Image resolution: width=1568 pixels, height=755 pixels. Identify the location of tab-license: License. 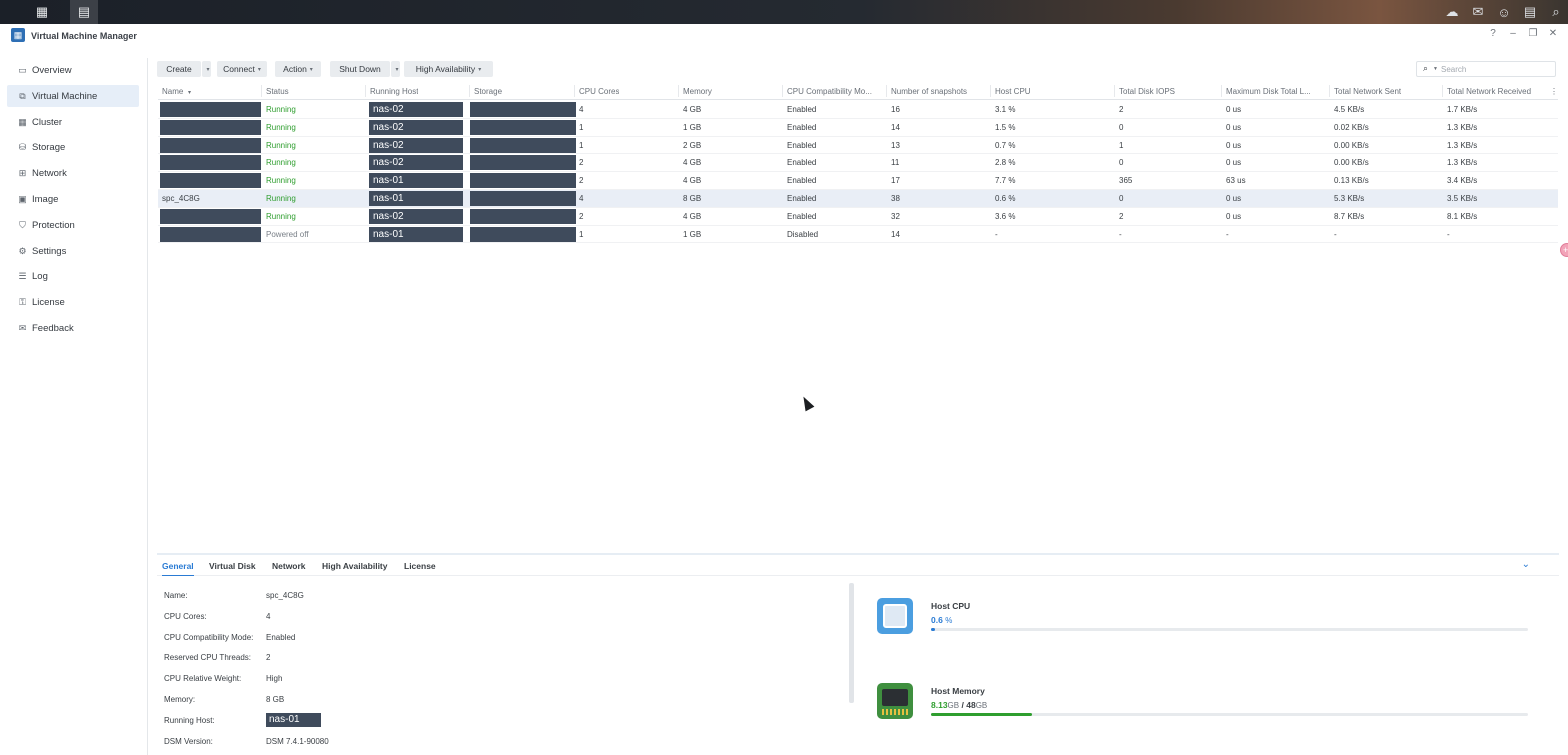
(420, 566).